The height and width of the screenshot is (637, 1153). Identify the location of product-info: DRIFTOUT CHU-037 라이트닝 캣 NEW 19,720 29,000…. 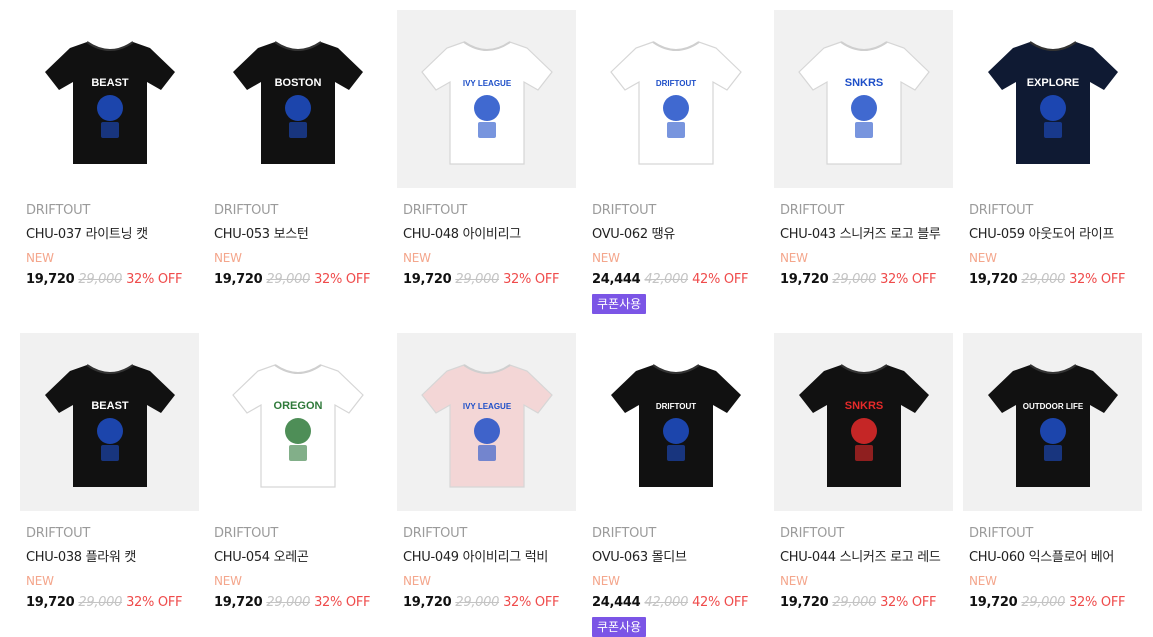
(113, 245).